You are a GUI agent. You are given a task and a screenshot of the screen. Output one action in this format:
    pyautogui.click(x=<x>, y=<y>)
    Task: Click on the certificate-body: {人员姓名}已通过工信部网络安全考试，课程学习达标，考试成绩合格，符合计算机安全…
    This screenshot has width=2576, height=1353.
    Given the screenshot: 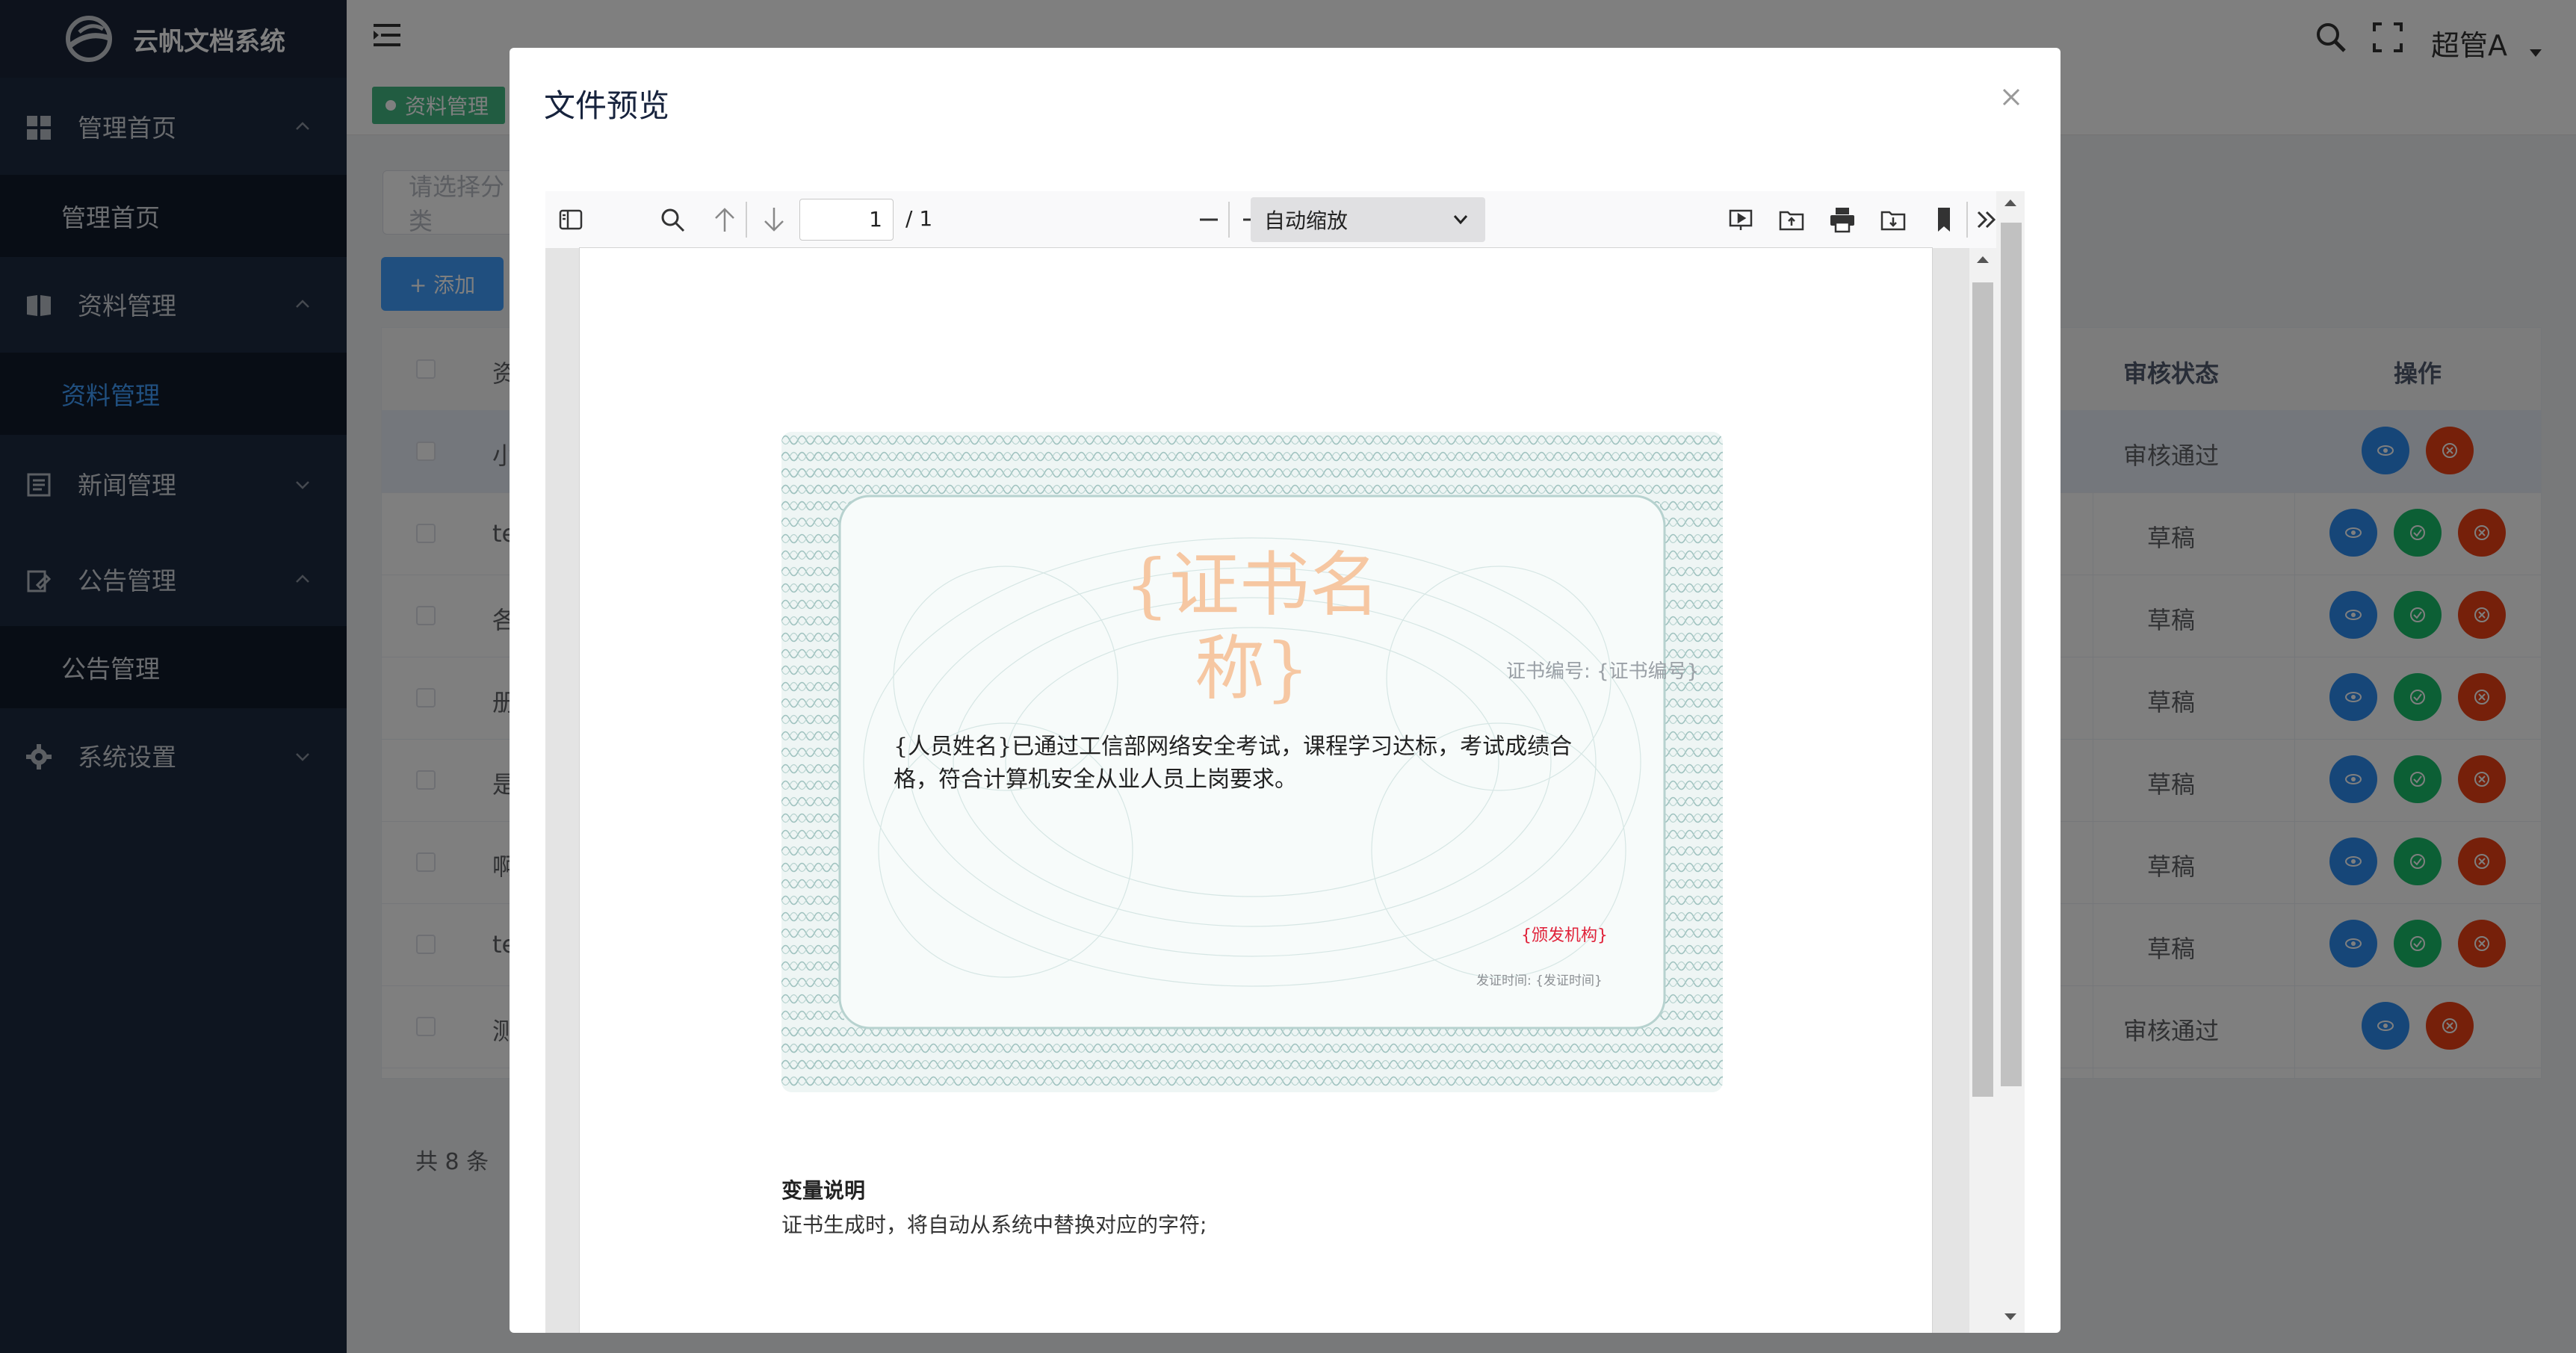 What is the action you would take?
    pyautogui.click(x=1233, y=763)
    